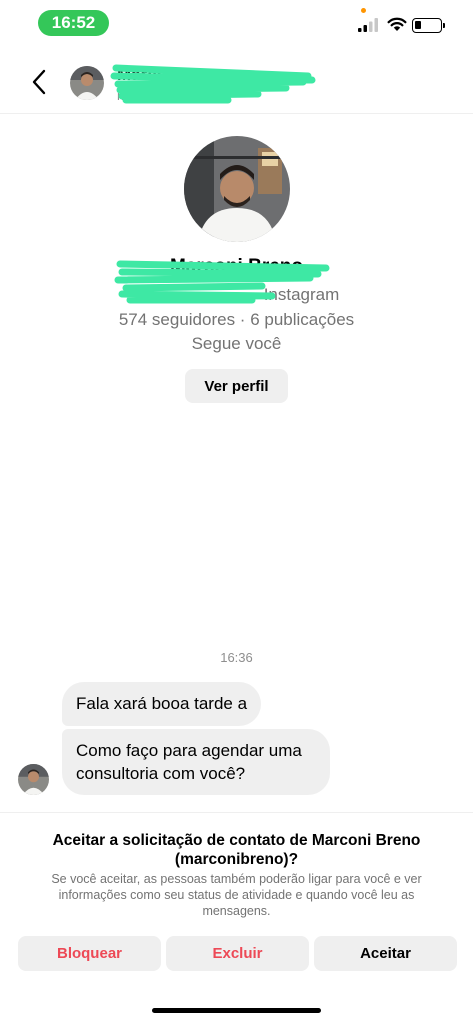 This screenshot has width=473, height=1024. I want to click on header-name: Marconi Breno, so click(177, 74).